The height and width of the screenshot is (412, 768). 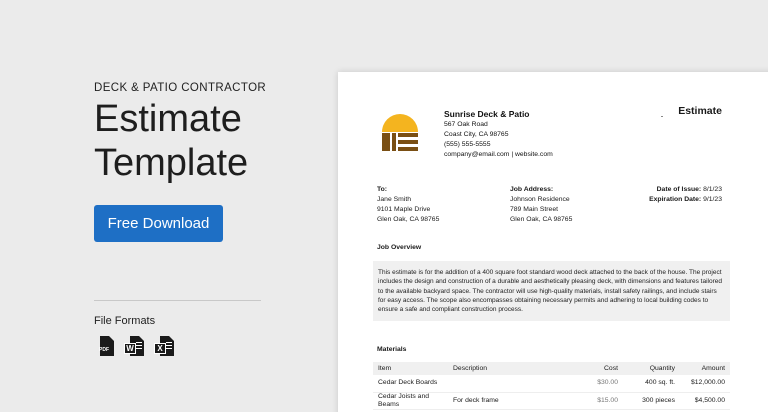 What do you see at coordinates (595, 401) in the screenshot?
I see `cell-cost: $15.00` at bounding box center [595, 401].